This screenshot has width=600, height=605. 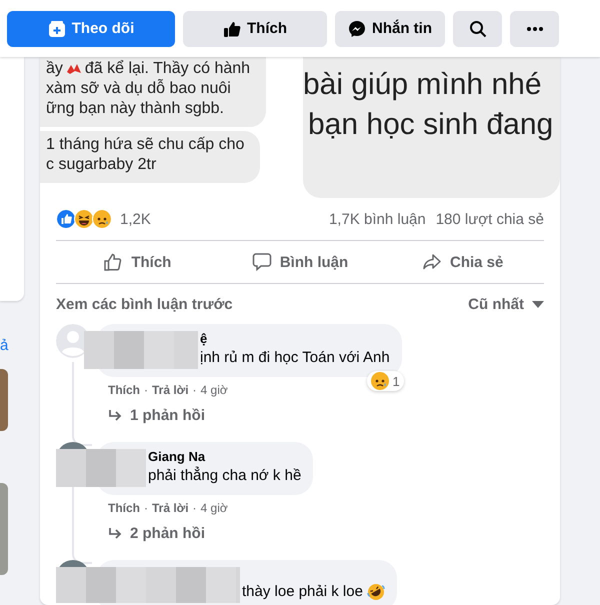 What do you see at coordinates (145, 145) in the screenshot?
I see `chat-text: 1 tháng hứa sẽ chu cấp cho` at bounding box center [145, 145].